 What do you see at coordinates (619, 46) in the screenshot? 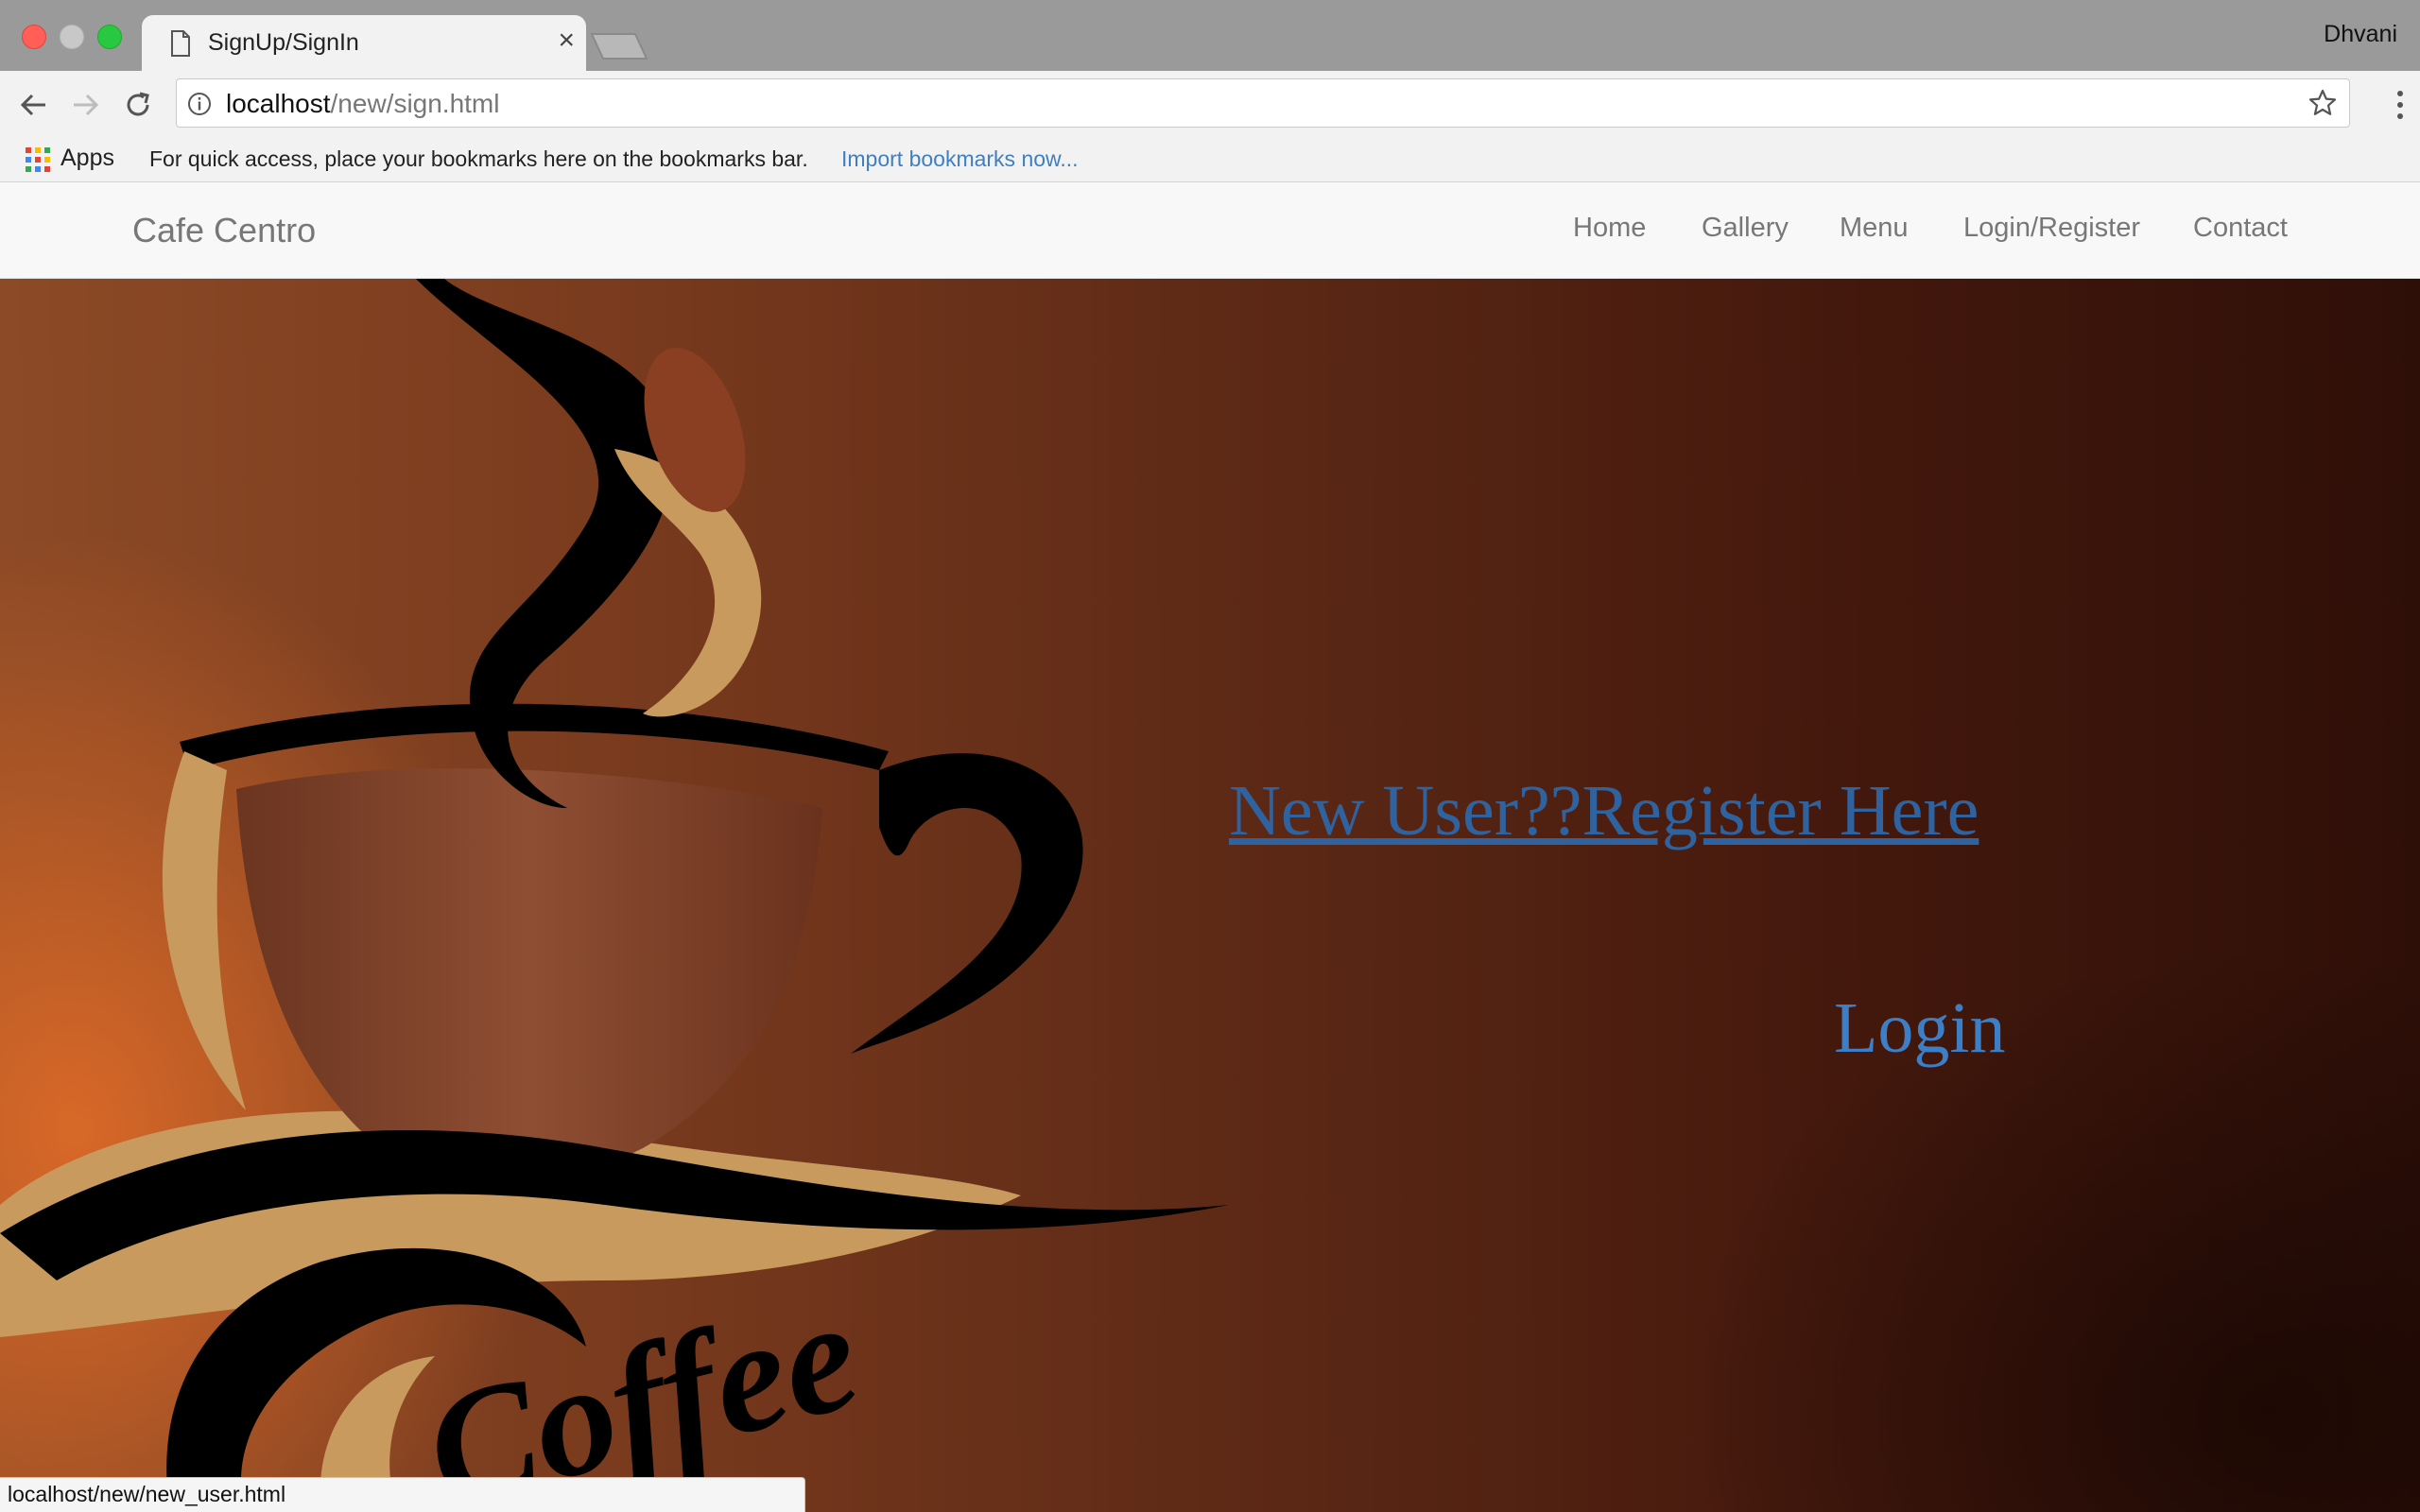
I see `new-tab-button` at bounding box center [619, 46].